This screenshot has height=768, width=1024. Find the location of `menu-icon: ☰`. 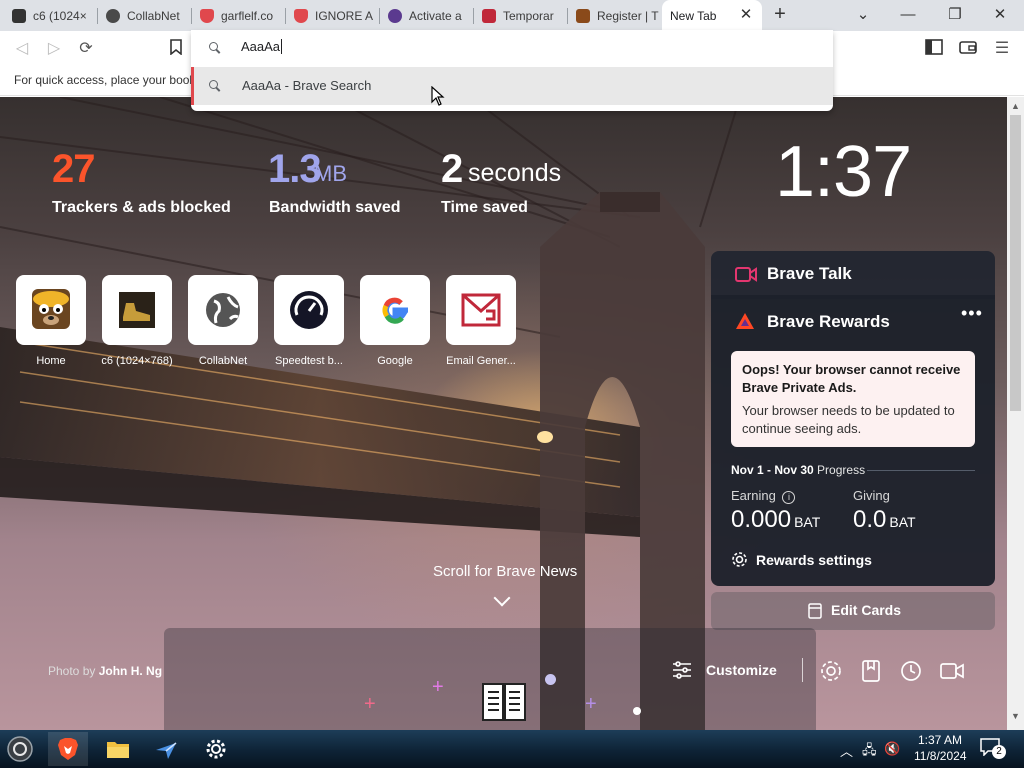

menu-icon: ☰ is located at coordinates (1002, 49).